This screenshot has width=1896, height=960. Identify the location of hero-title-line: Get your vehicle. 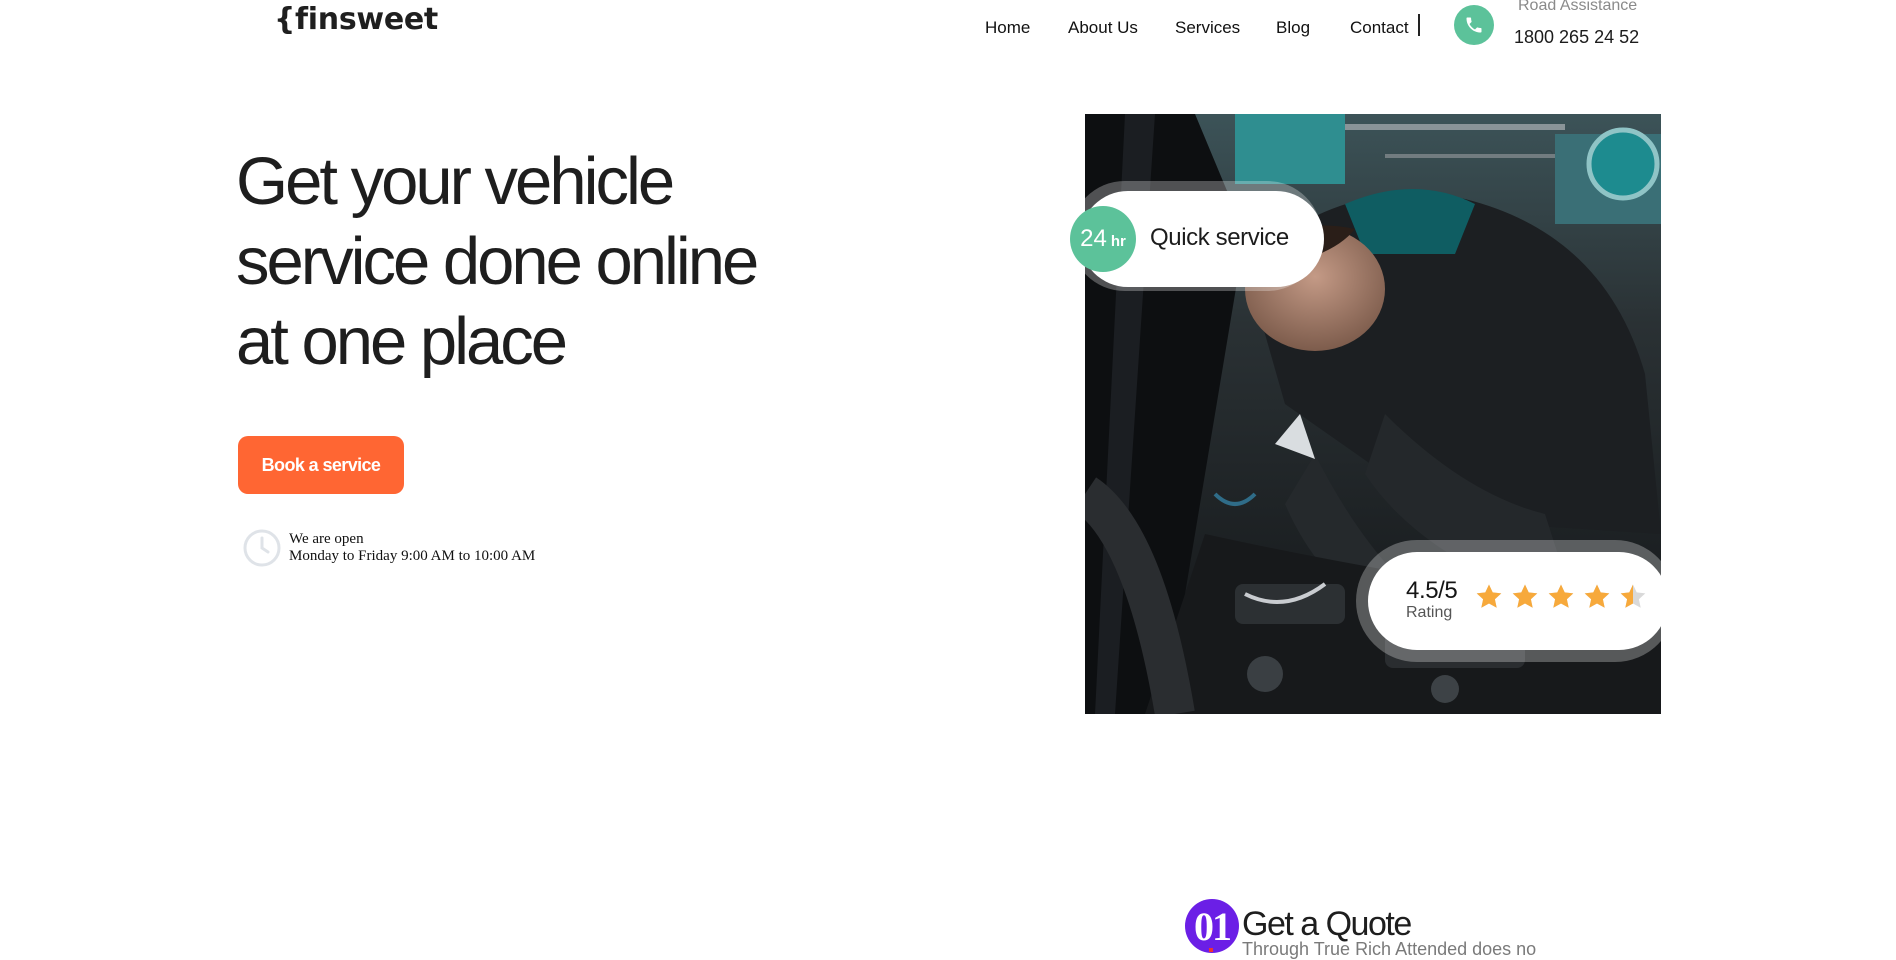
(455, 181).